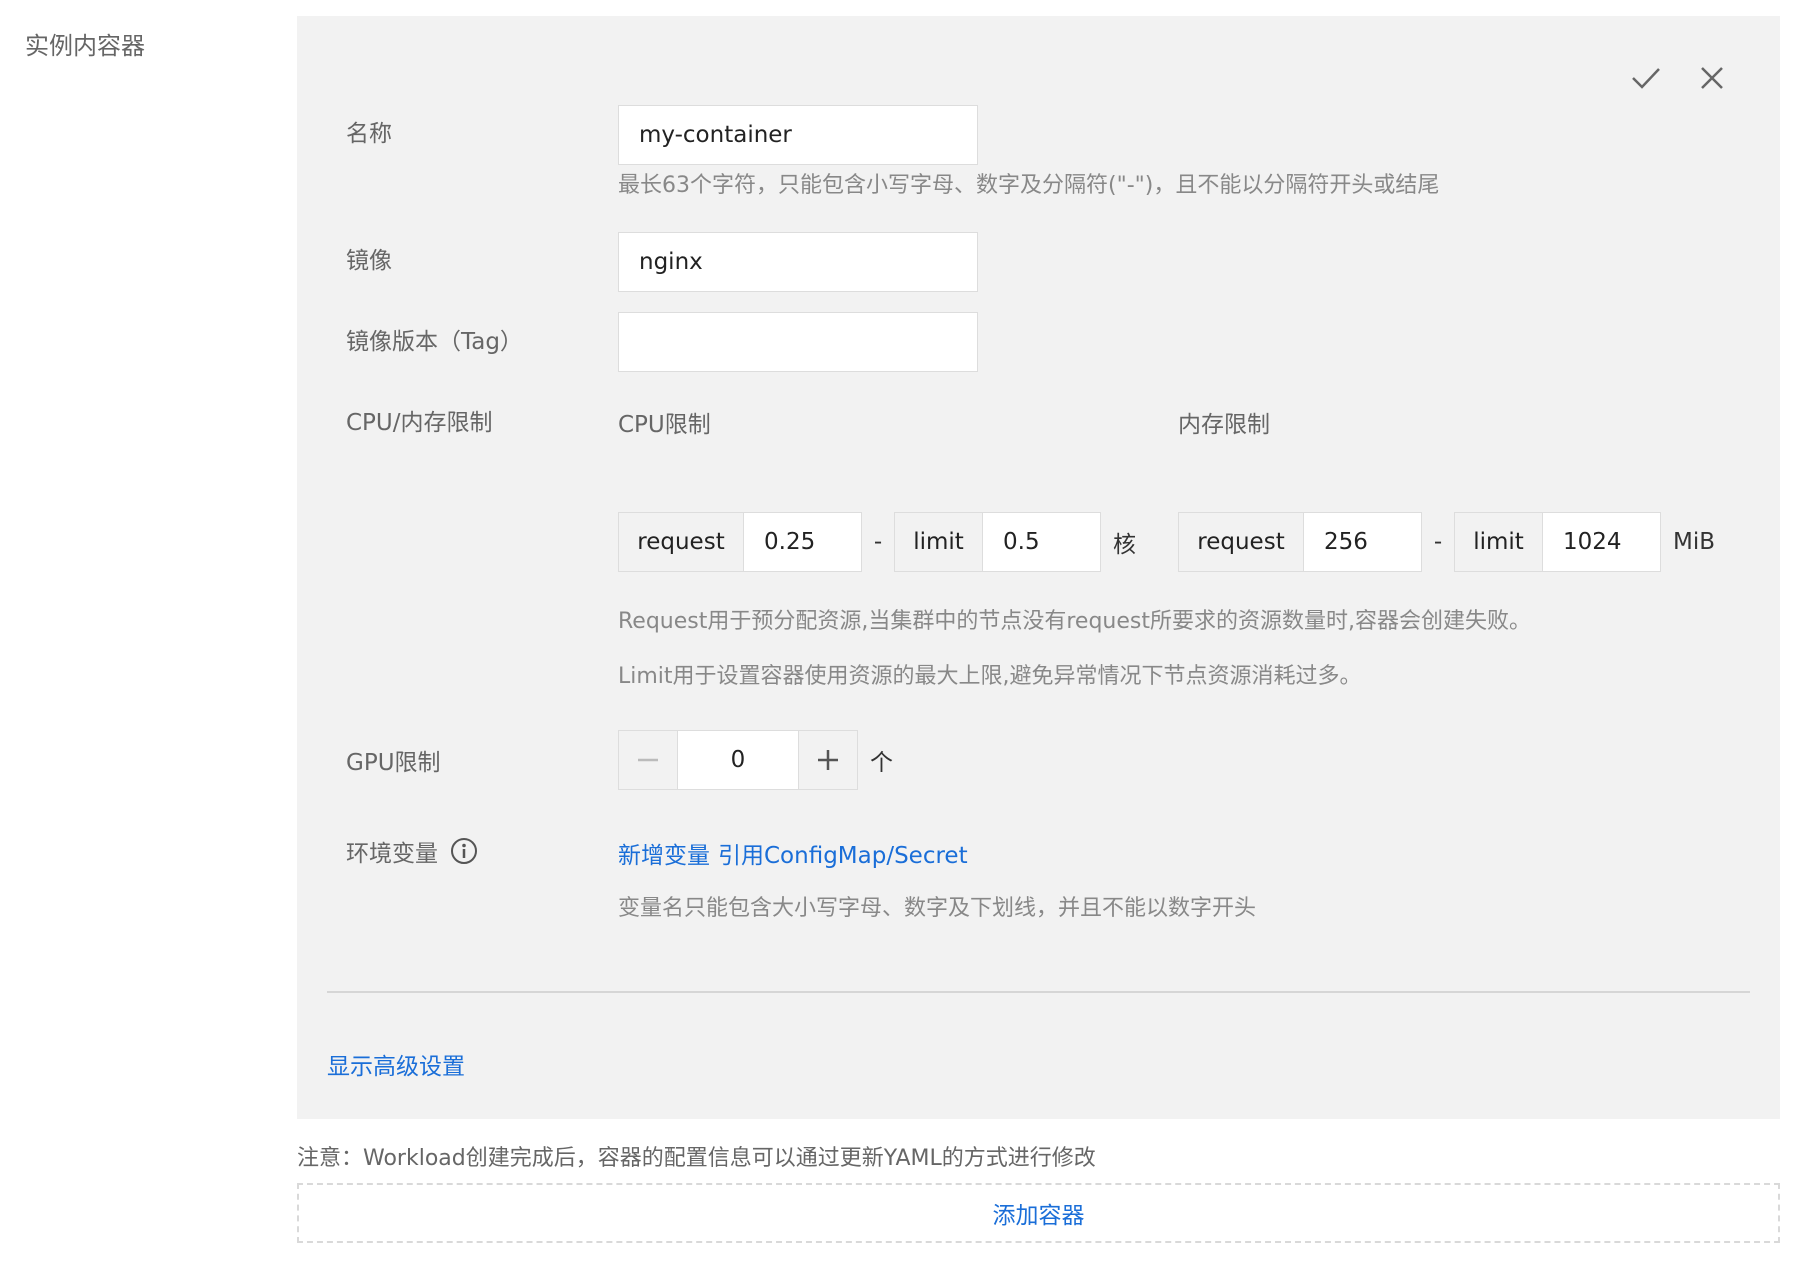  Describe the element at coordinates (938, 542) in the screenshot. I see `cpu-limit-addon: limit` at that location.